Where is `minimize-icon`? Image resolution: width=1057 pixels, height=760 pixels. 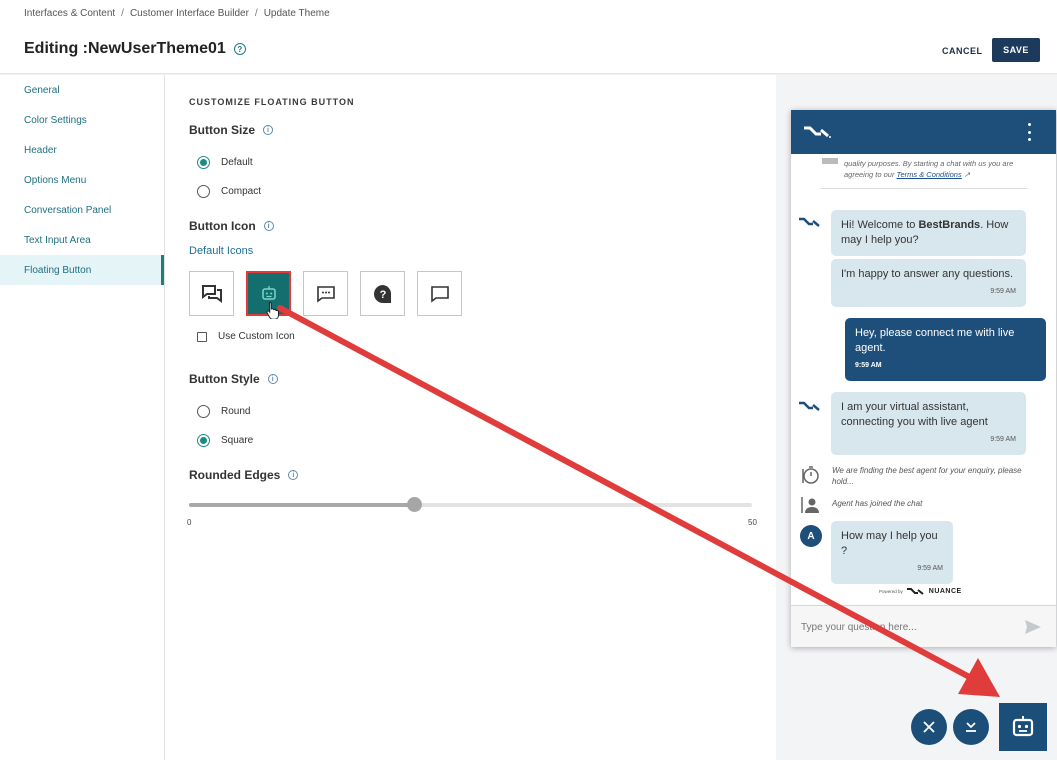
minimize-icon is located at coordinates (971, 727).